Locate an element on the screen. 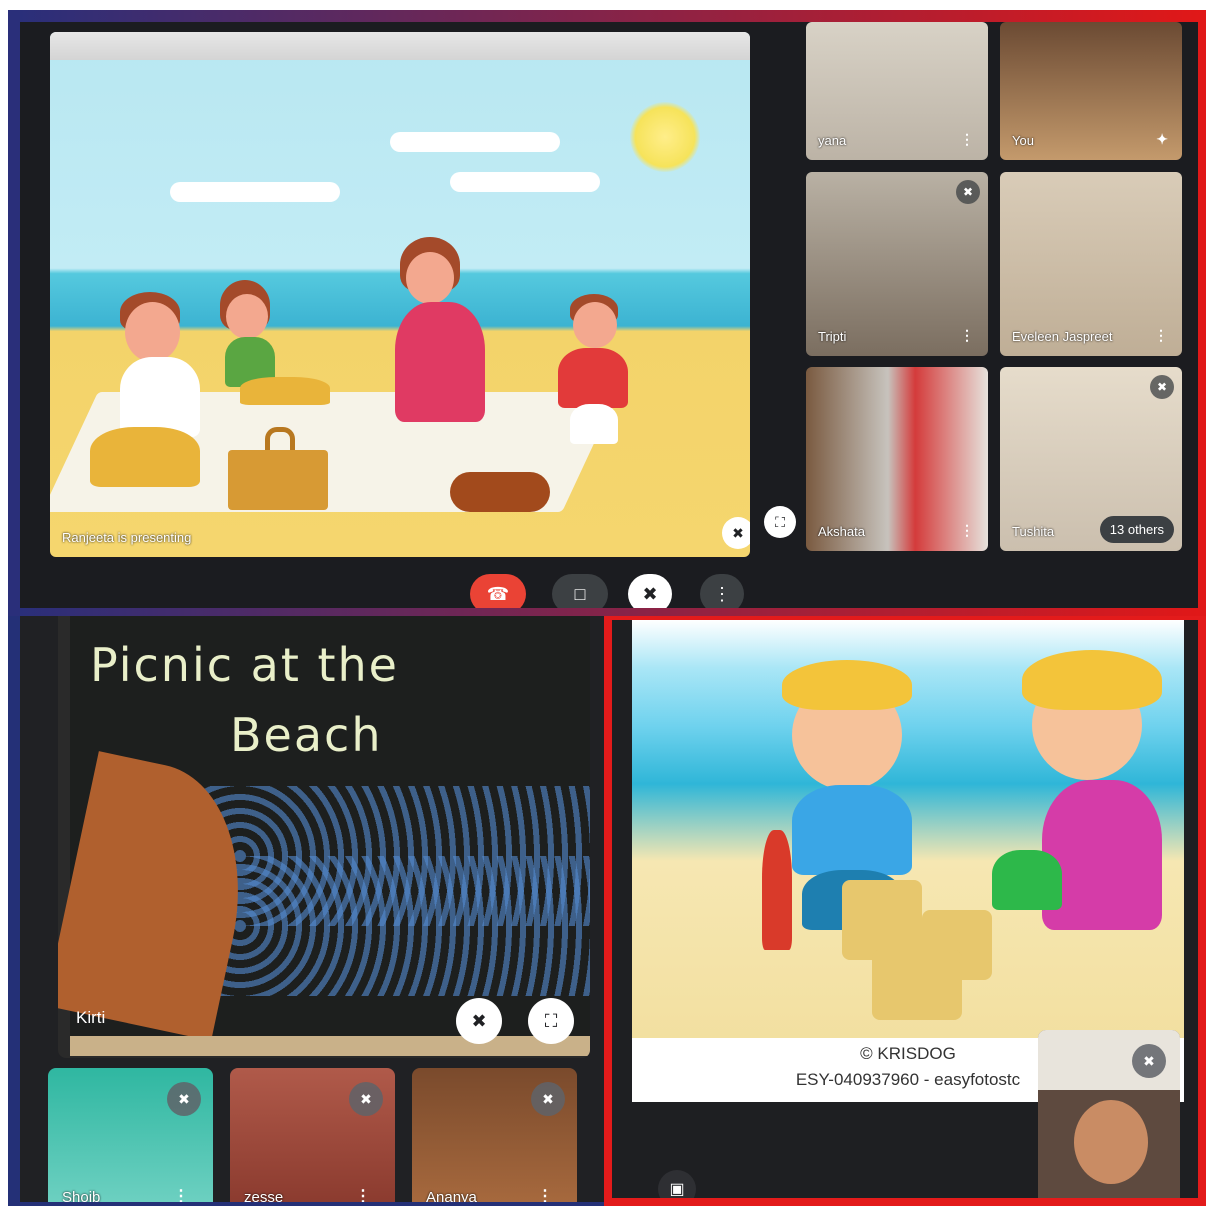 This screenshot has width=1206, height=1206. screen-share-icon: ▣ is located at coordinates (677, 1184).